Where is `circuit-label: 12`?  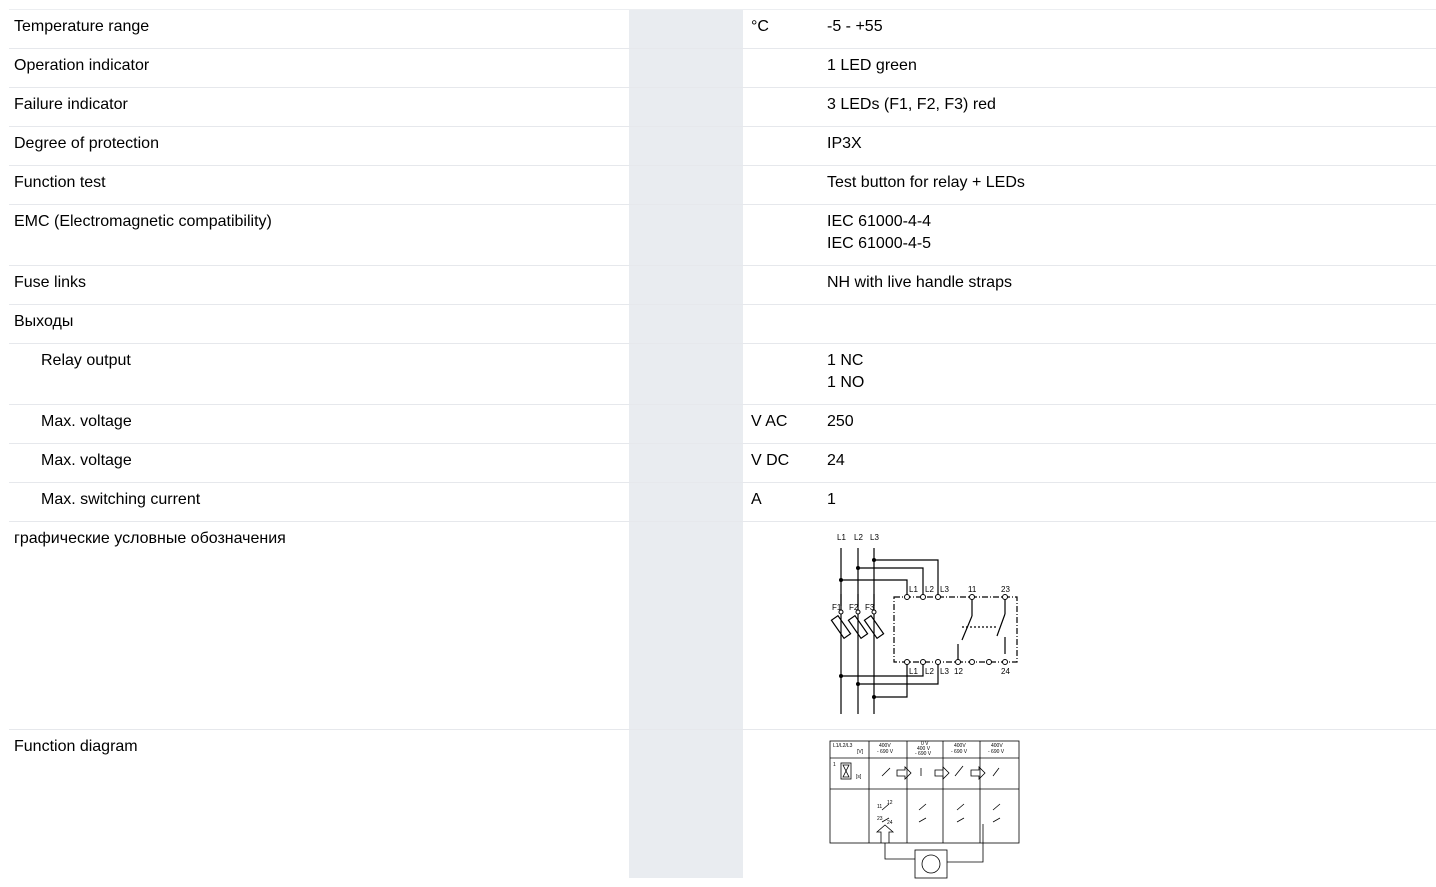 circuit-label: 12 is located at coordinates (958, 671).